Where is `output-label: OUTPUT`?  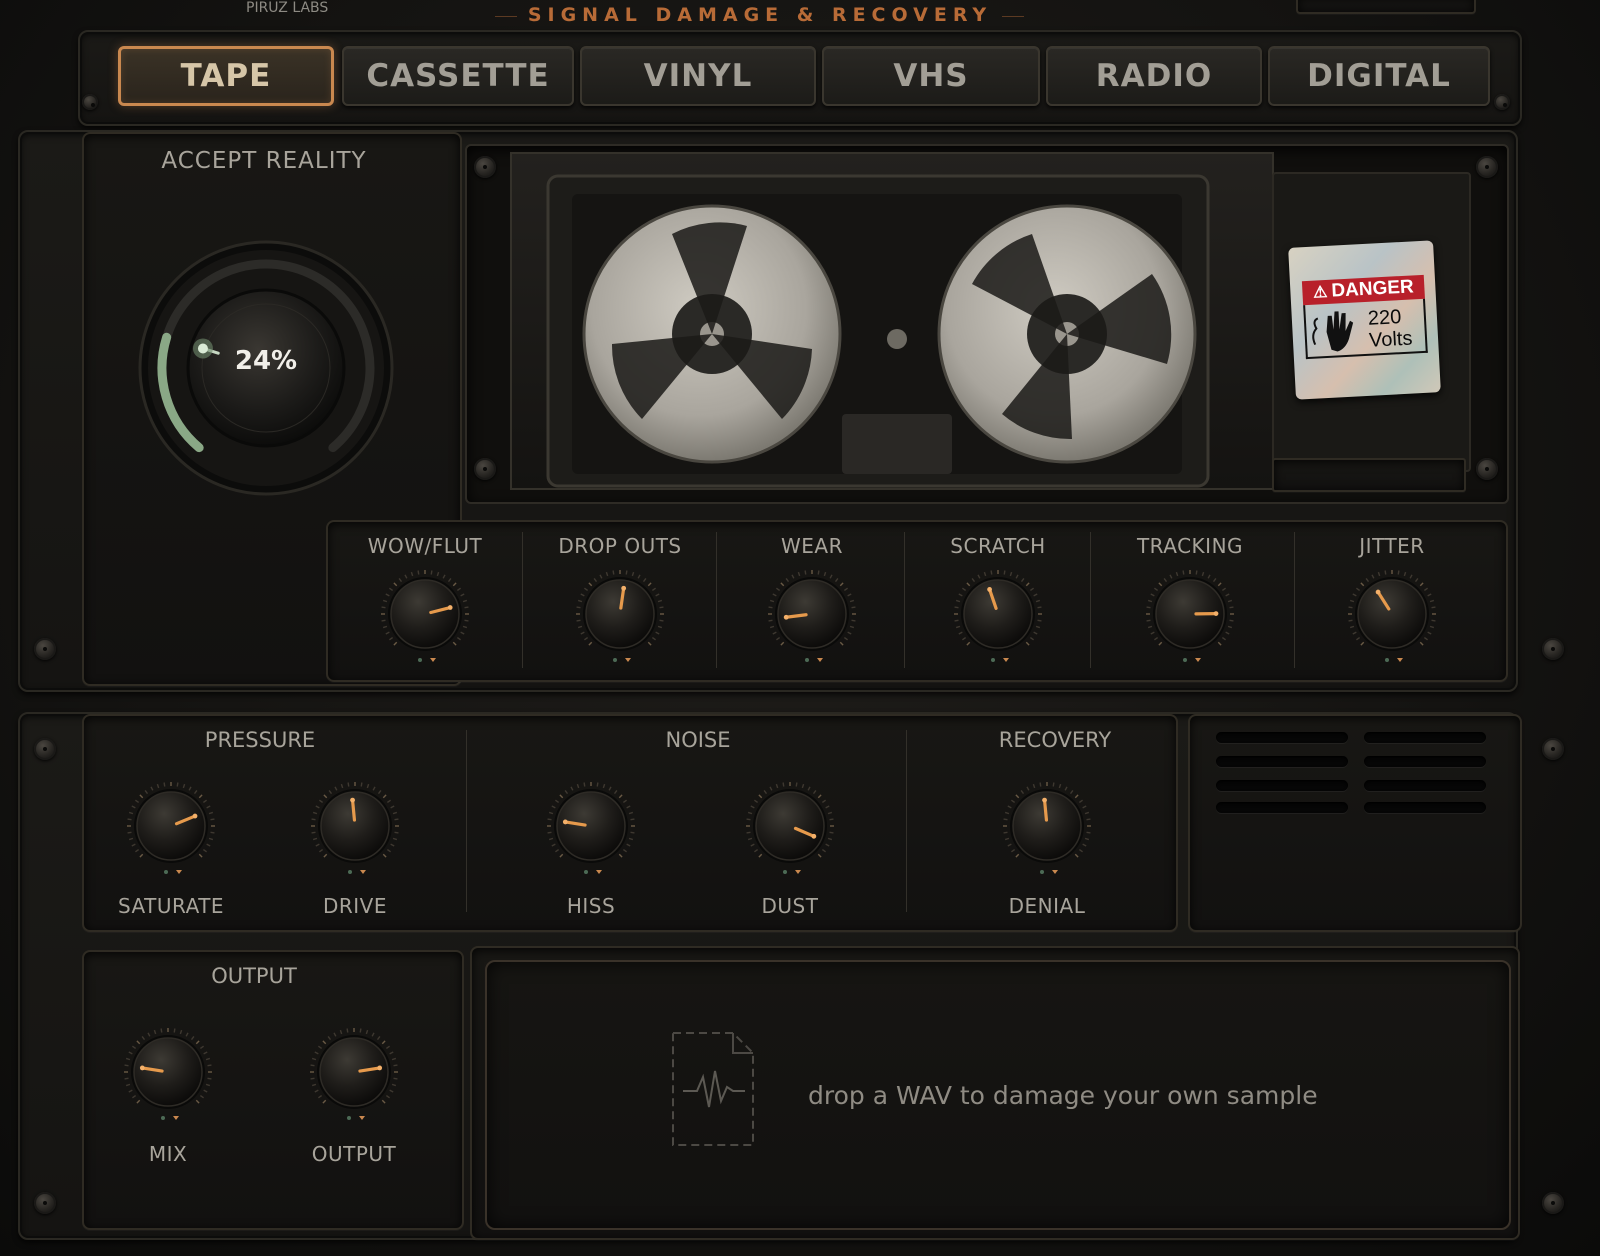 output-label: OUTPUT is located at coordinates (354, 1154).